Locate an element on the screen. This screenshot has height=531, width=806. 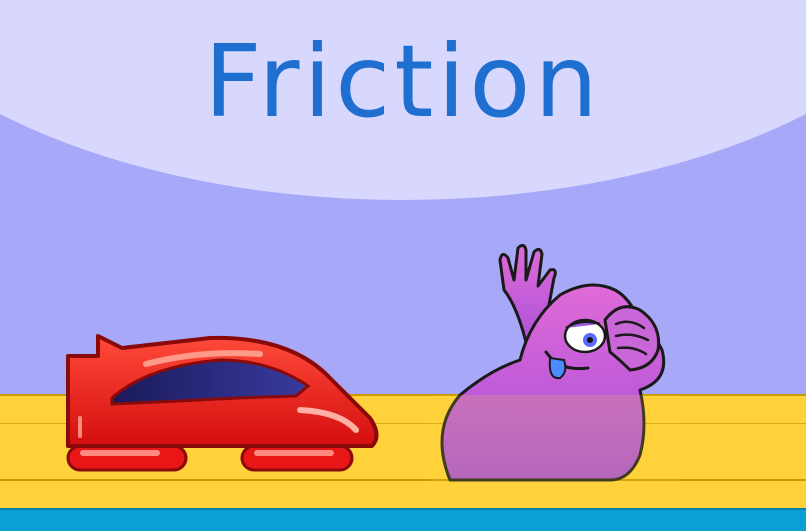
purple-creature-icon is located at coordinates (555, 364).